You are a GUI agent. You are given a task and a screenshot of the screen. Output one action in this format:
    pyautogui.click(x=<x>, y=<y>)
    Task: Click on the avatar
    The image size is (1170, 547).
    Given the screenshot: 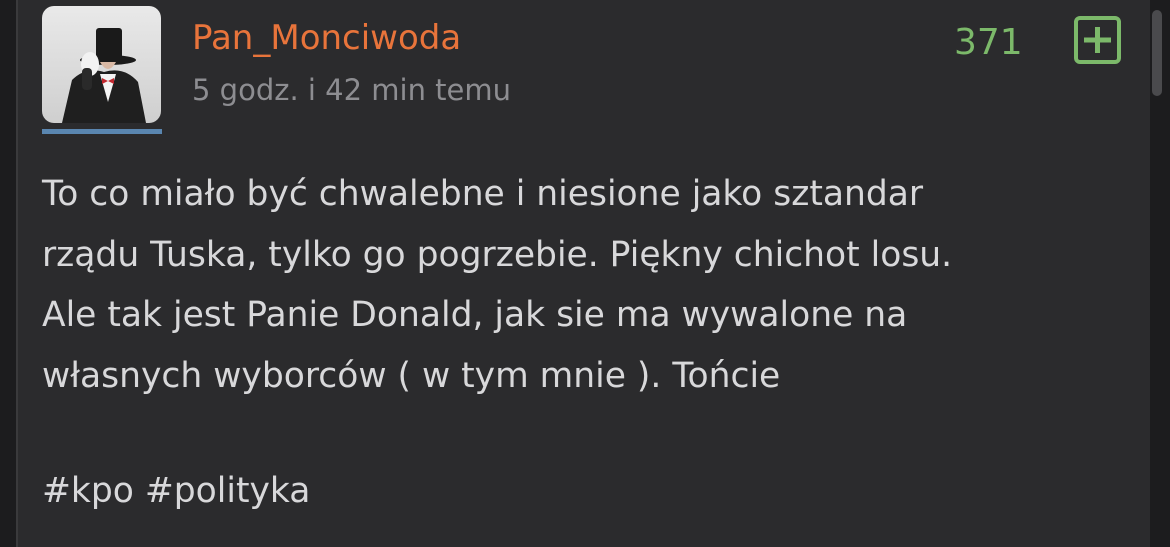 What is the action you would take?
    pyautogui.click(x=101, y=64)
    